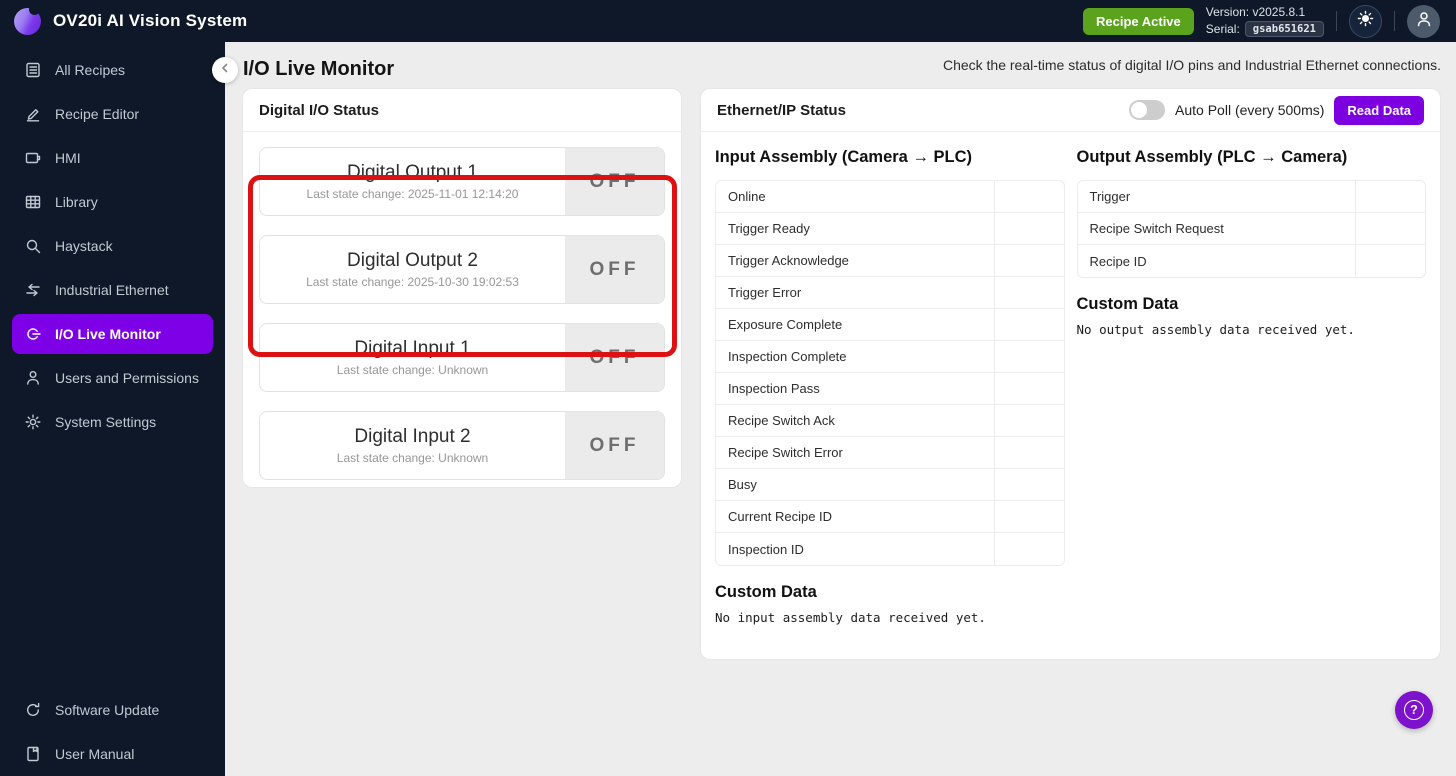  I want to click on table-row: Recipe Switch Request, so click(1251, 229).